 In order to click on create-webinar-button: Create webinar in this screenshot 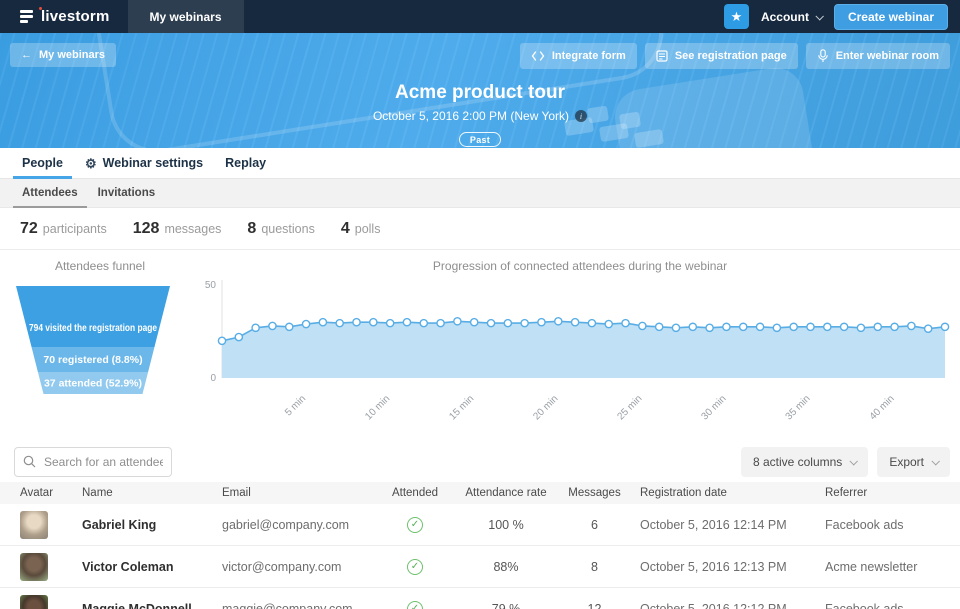, I will do `click(890, 16)`.